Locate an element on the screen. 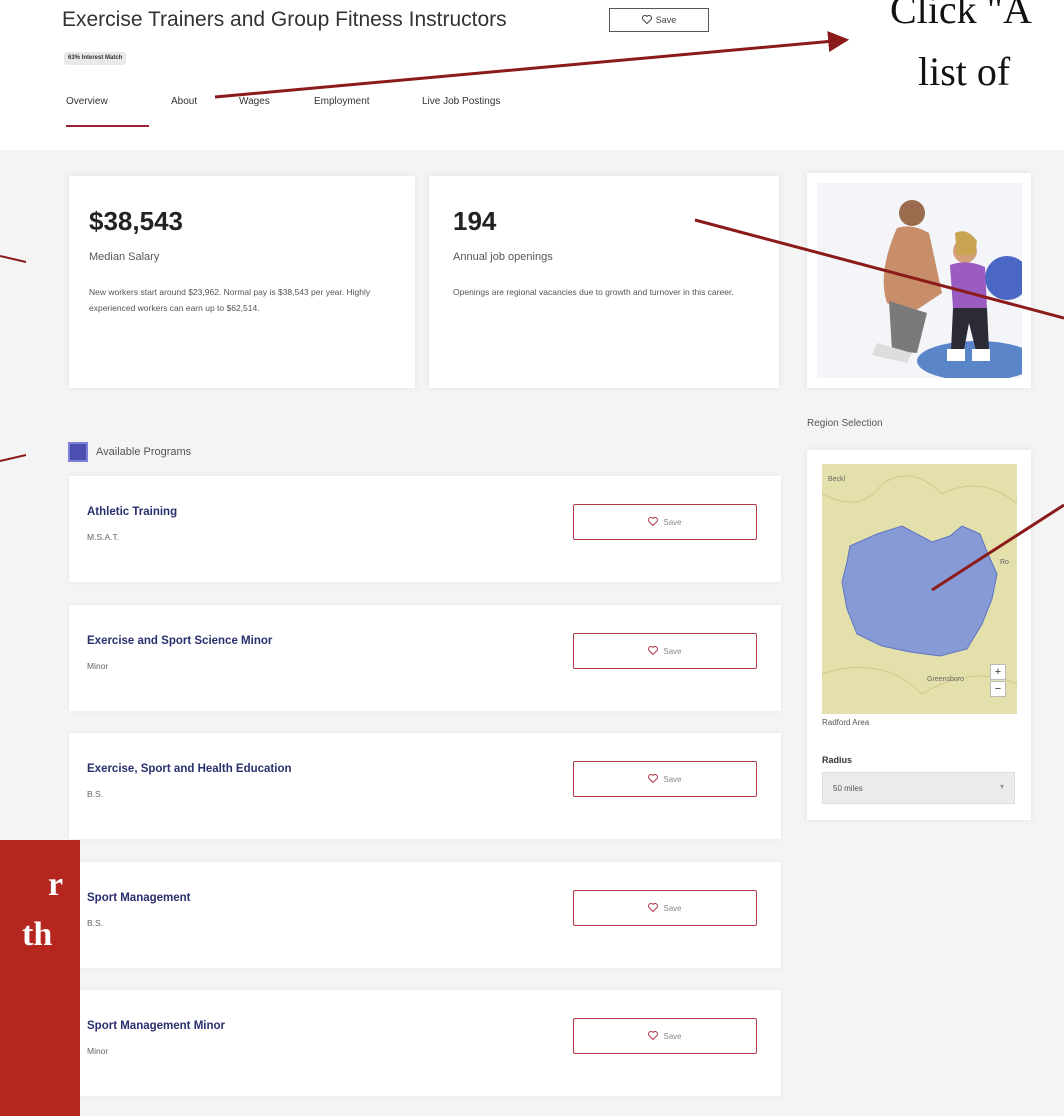  radius-label: Radius is located at coordinates (837, 760).